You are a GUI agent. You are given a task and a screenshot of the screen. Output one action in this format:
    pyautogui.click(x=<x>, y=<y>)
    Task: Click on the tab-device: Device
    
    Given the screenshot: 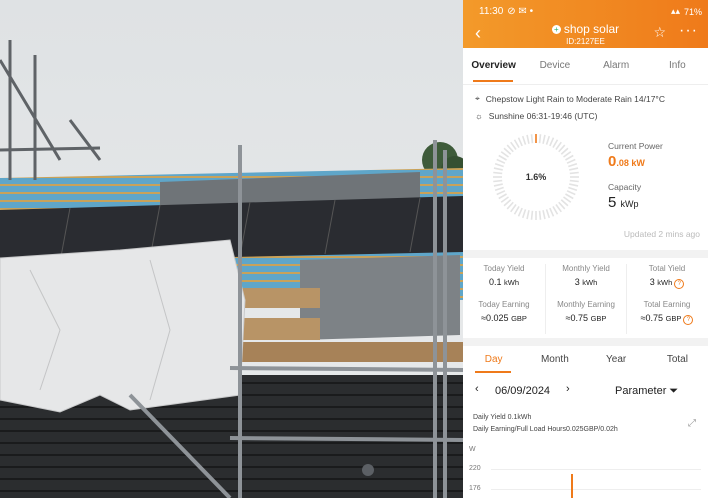 What is the action you would take?
    pyautogui.click(x=554, y=66)
    